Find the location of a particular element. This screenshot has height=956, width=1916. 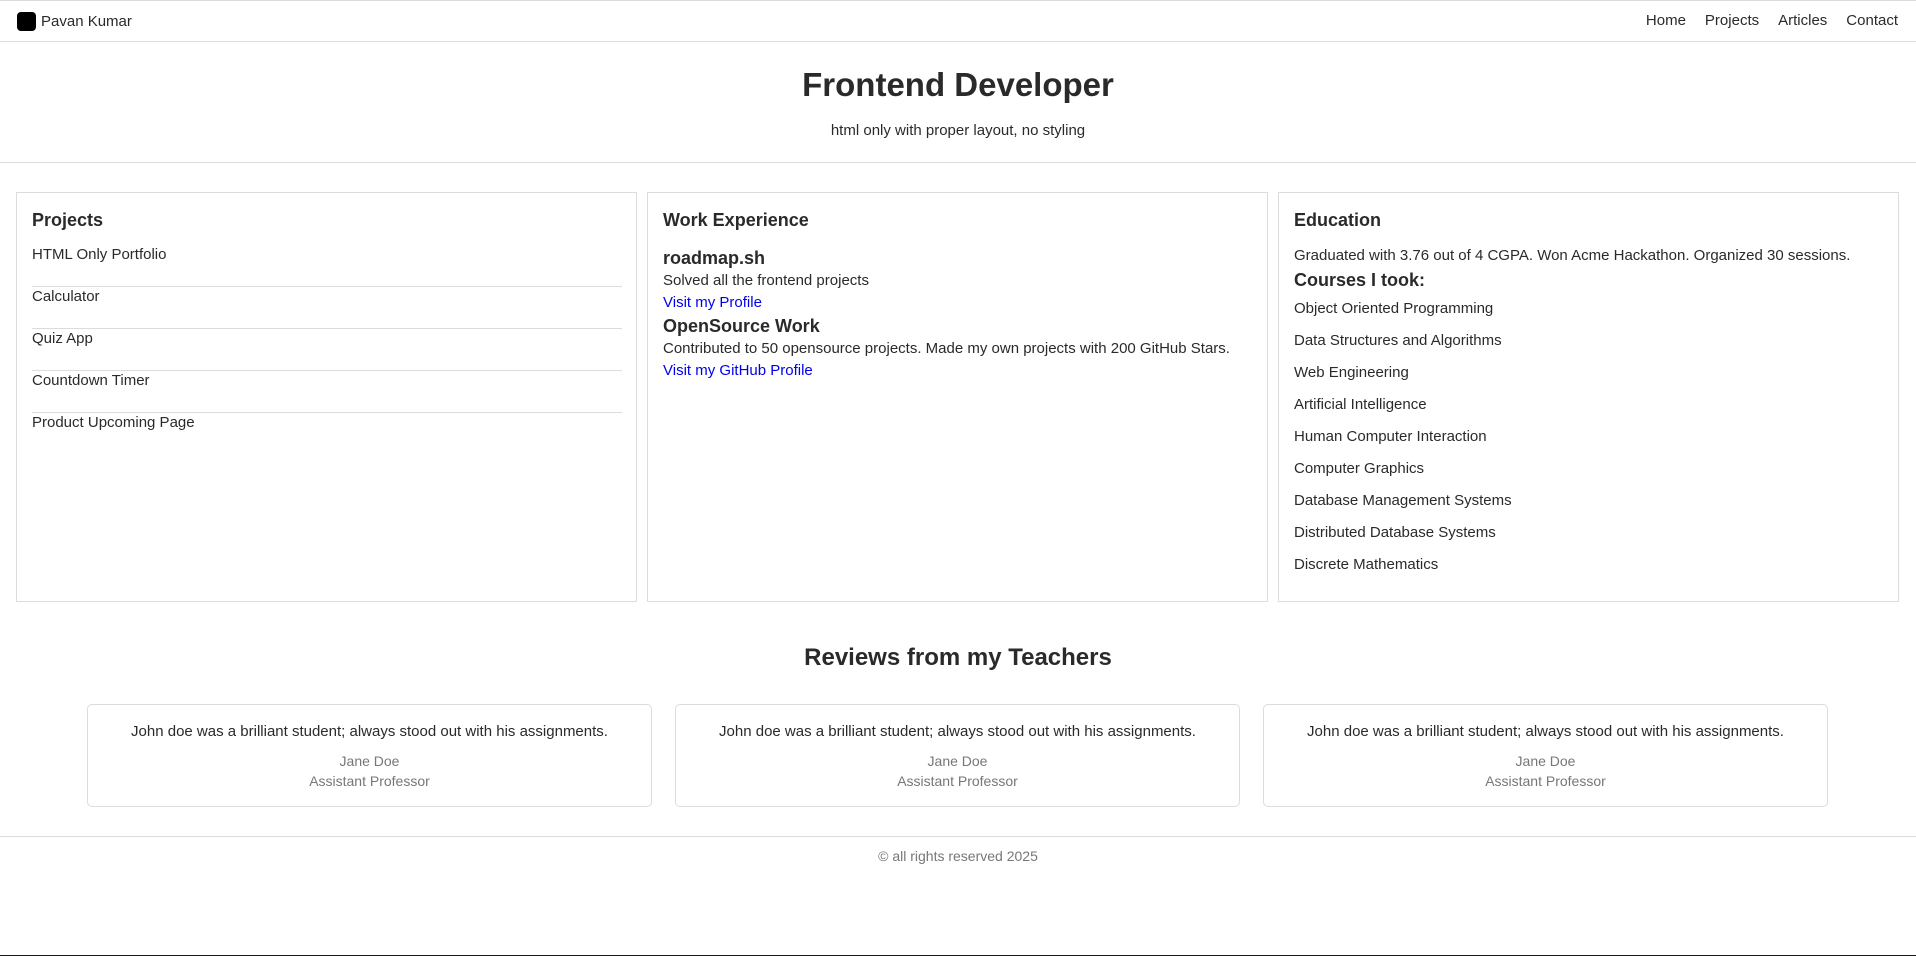

logo-icon is located at coordinates (26, 21).